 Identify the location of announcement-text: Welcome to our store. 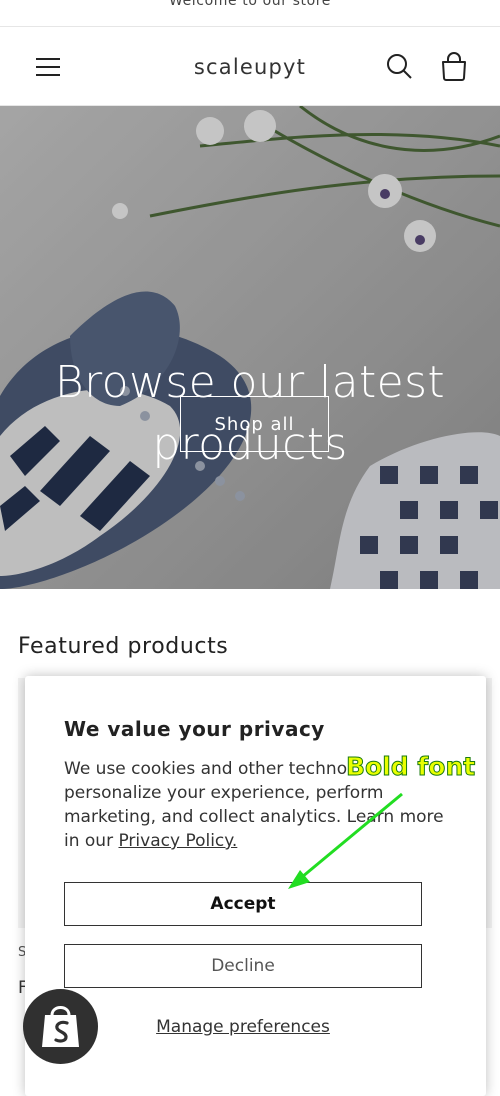
(250, 4).